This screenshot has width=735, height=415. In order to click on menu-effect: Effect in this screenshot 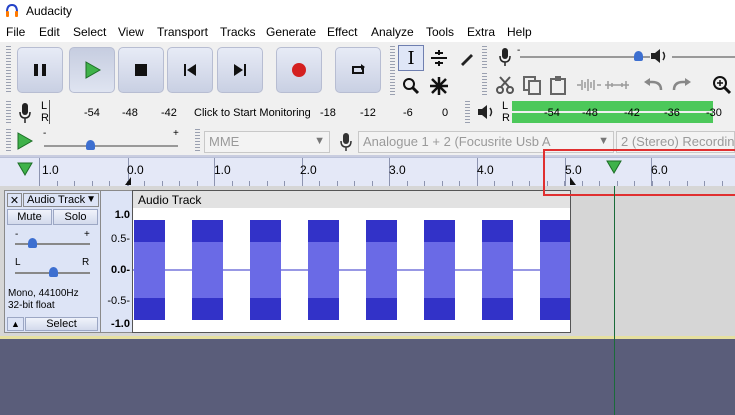, I will do `click(342, 32)`.